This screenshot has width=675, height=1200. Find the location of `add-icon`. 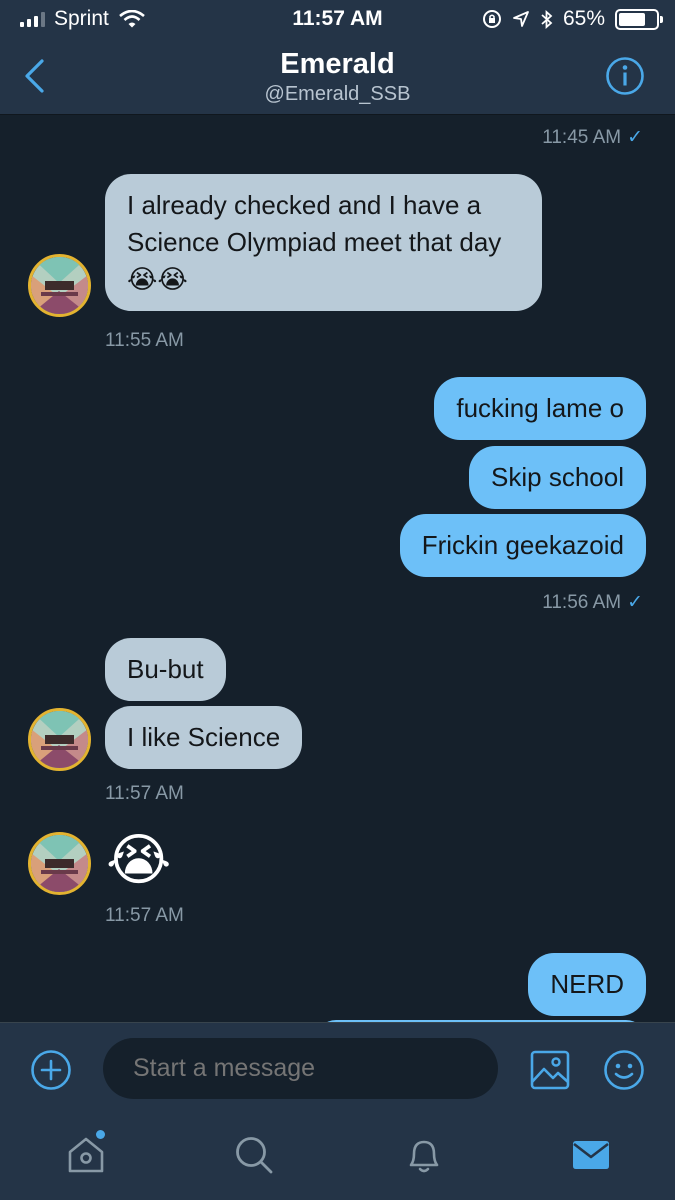

add-icon is located at coordinates (51, 1070).